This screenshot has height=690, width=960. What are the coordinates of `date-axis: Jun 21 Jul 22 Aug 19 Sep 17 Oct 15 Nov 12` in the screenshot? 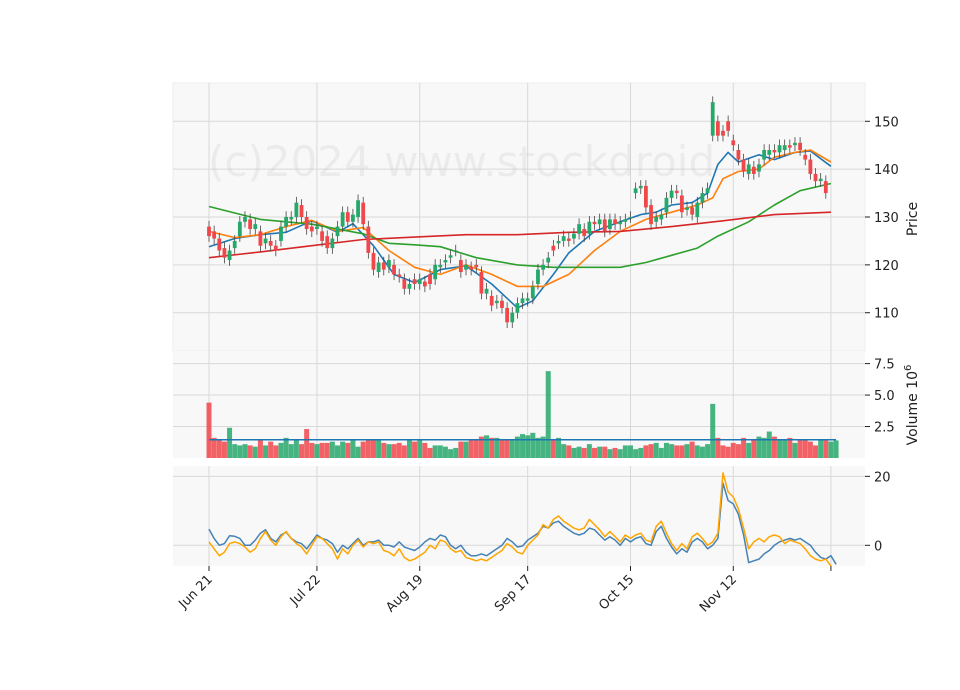 It's located at (504, 590).